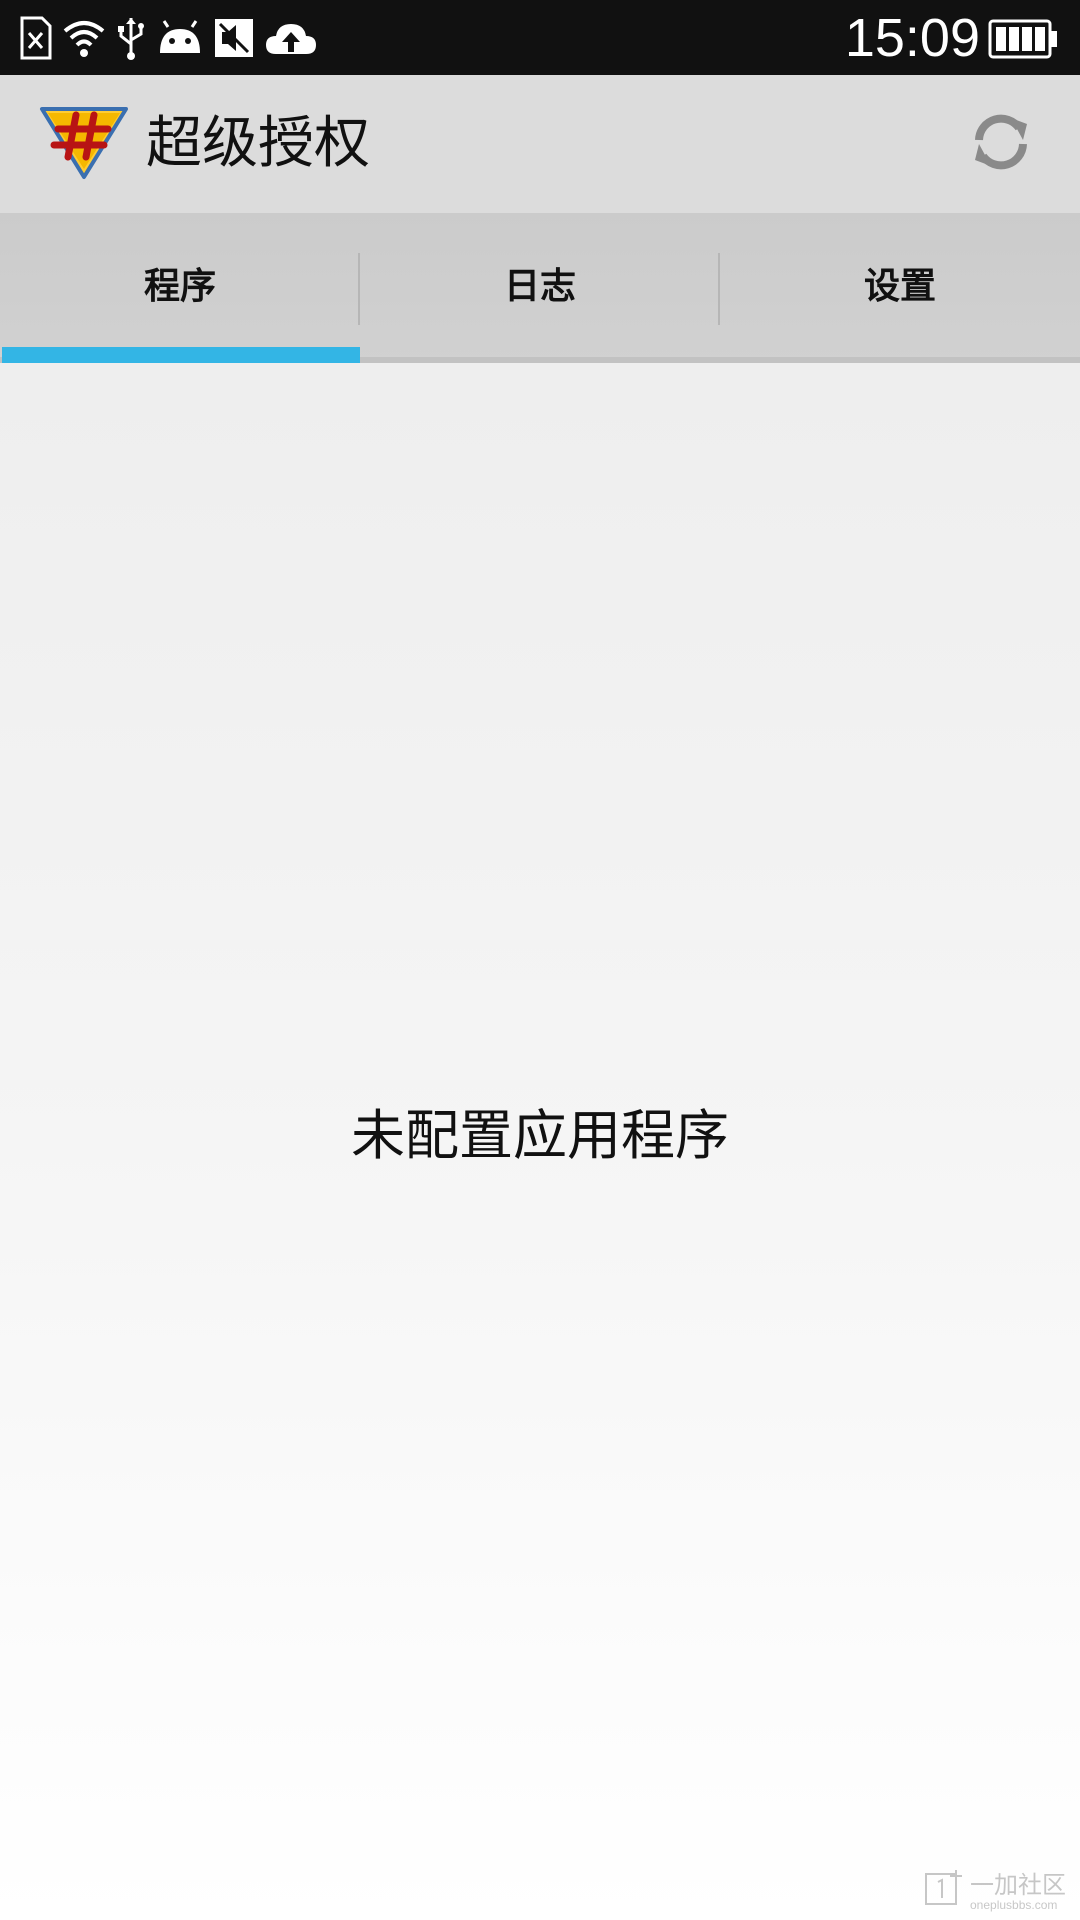 The image size is (1080, 1920). I want to click on tab-label: 设置, so click(899, 286).